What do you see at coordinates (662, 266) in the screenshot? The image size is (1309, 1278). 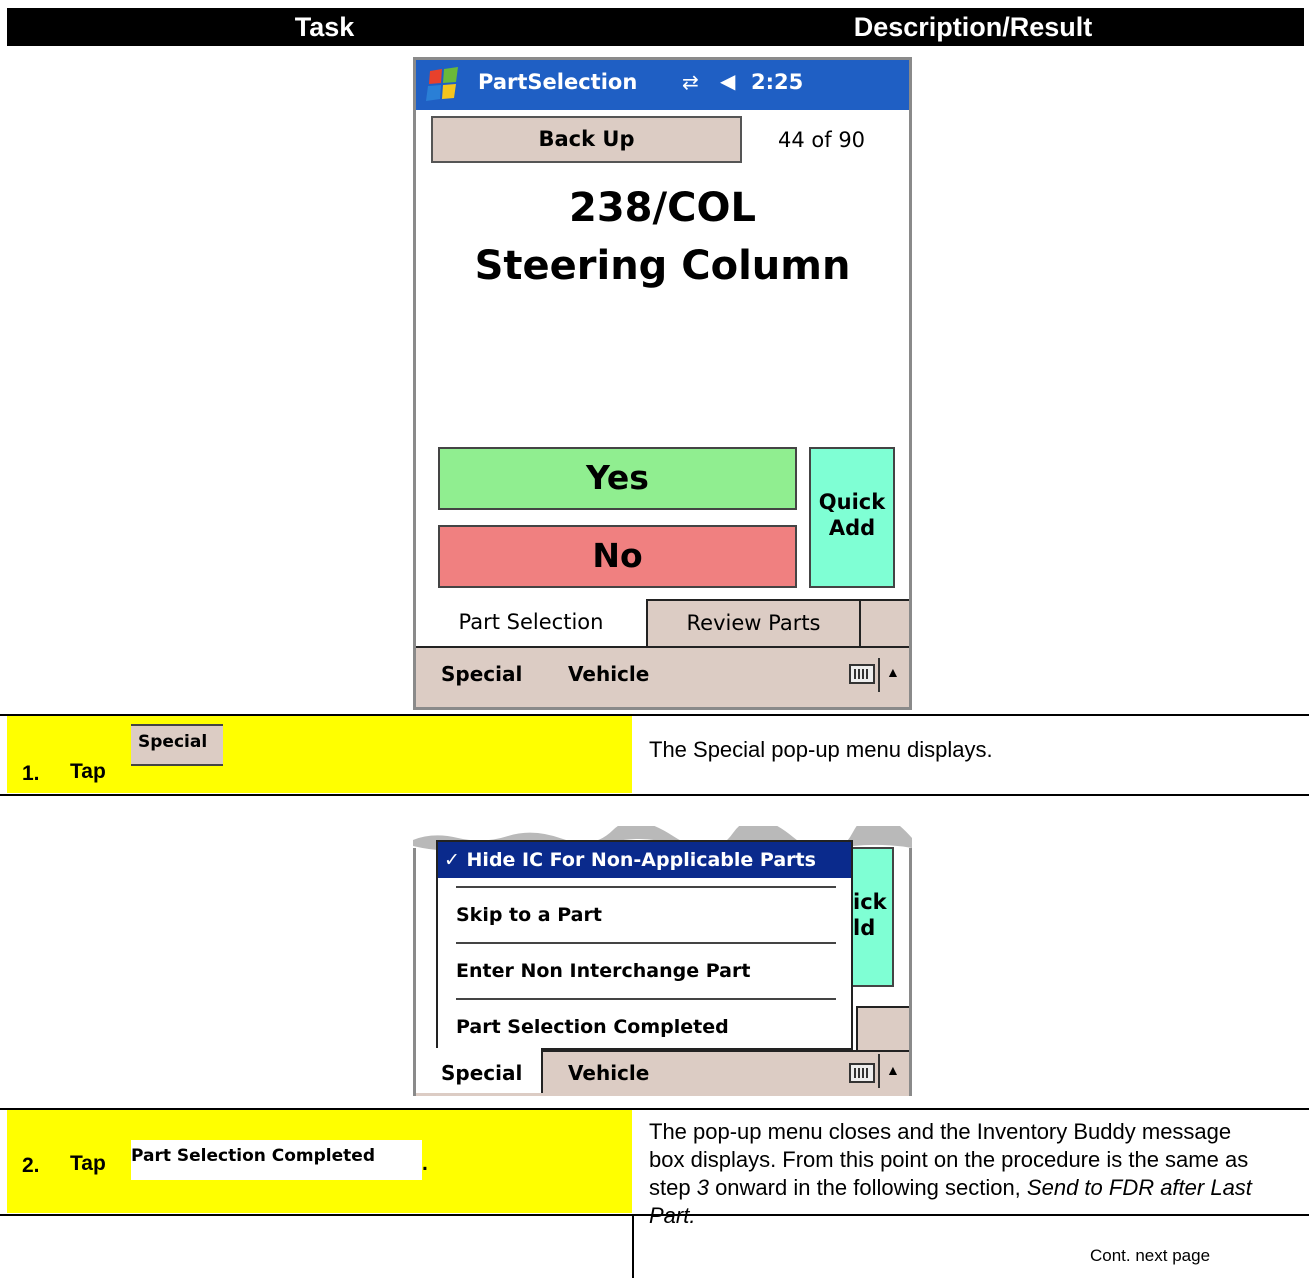 I see `part-name: Steering Column` at bounding box center [662, 266].